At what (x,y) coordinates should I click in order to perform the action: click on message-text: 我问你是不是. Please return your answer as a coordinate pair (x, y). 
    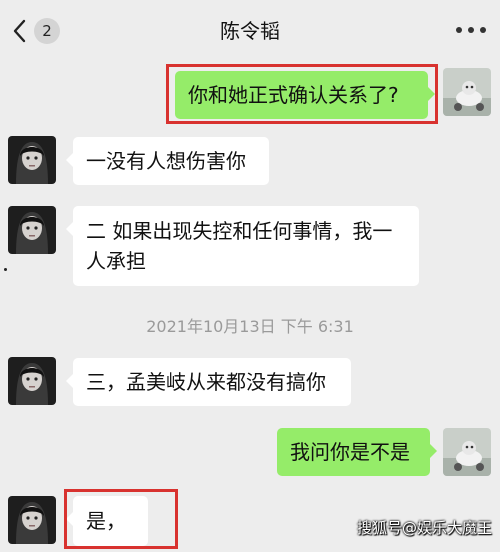
    Looking at the image, I should click on (350, 452).